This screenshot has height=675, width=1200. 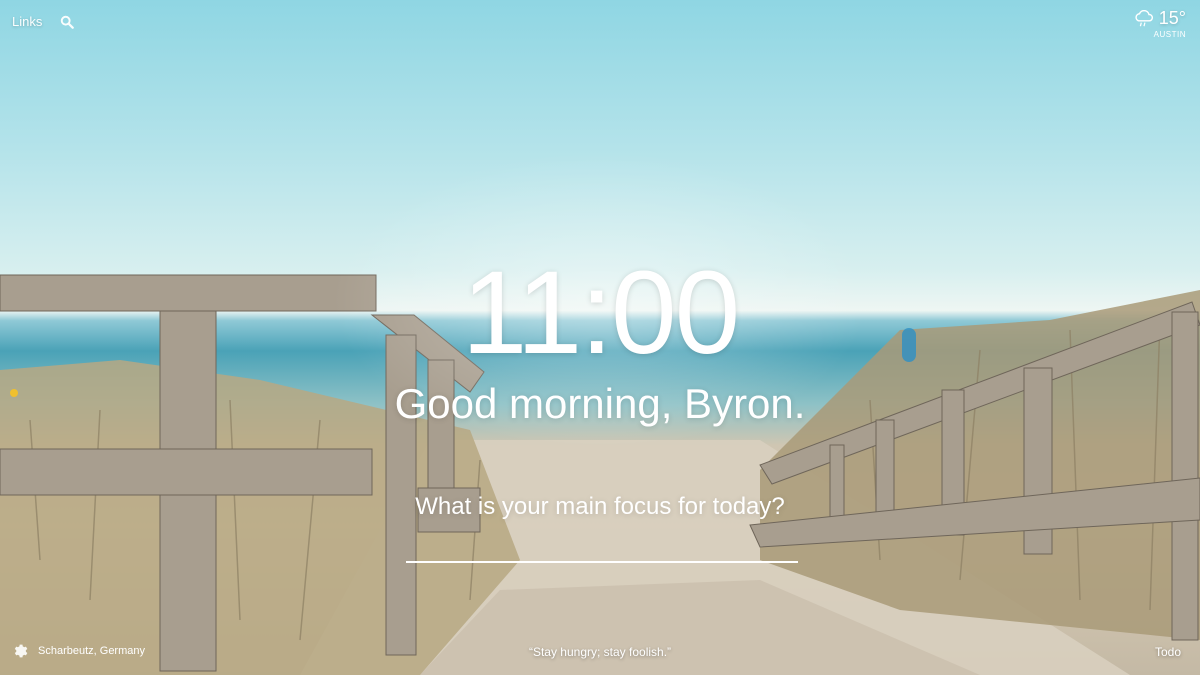 I want to click on top-left-widgets: Links, so click(x=43, y=21).